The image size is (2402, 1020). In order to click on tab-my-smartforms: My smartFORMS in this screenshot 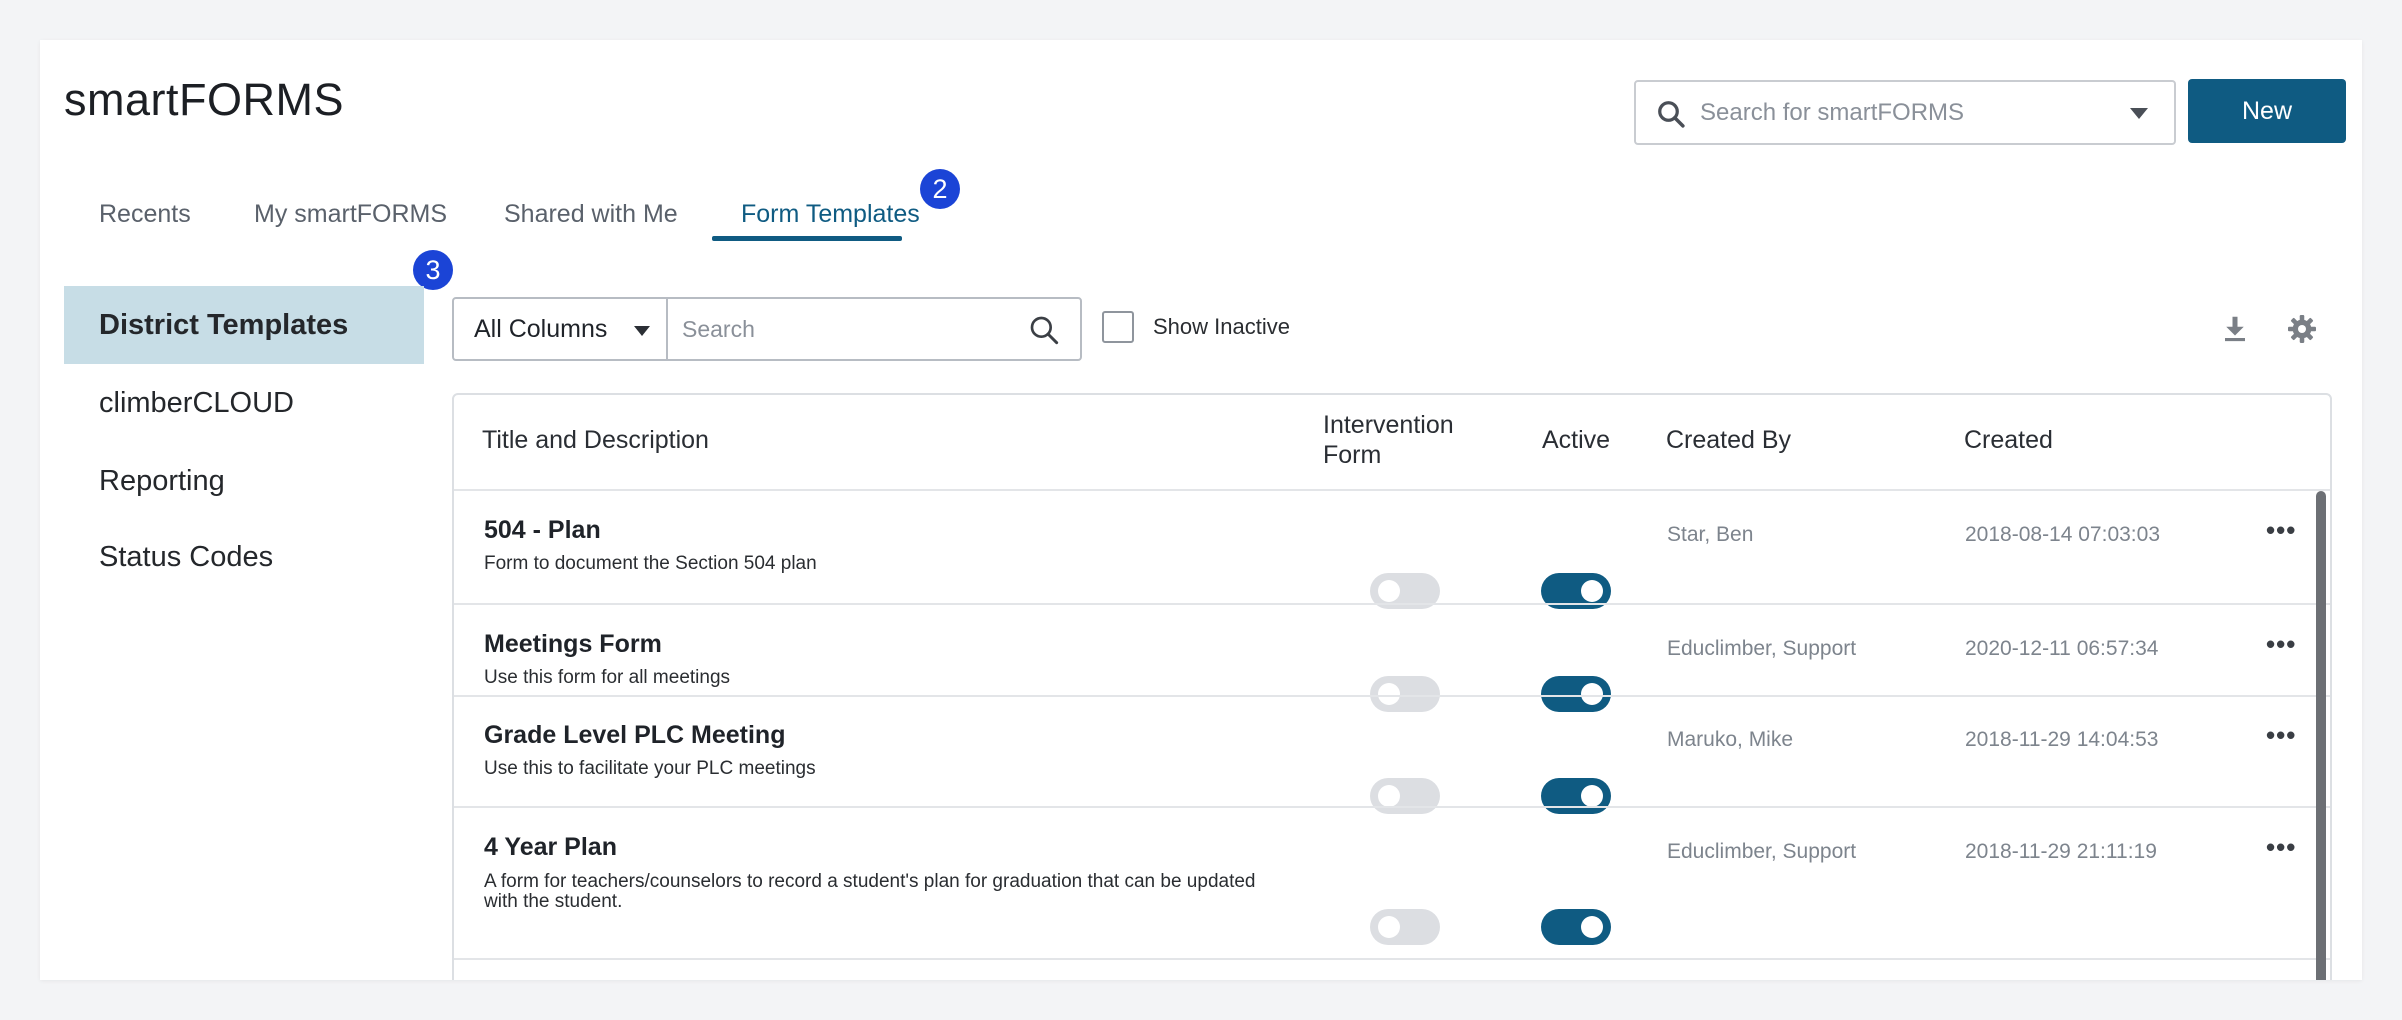, I will do `click(350, 214)`.